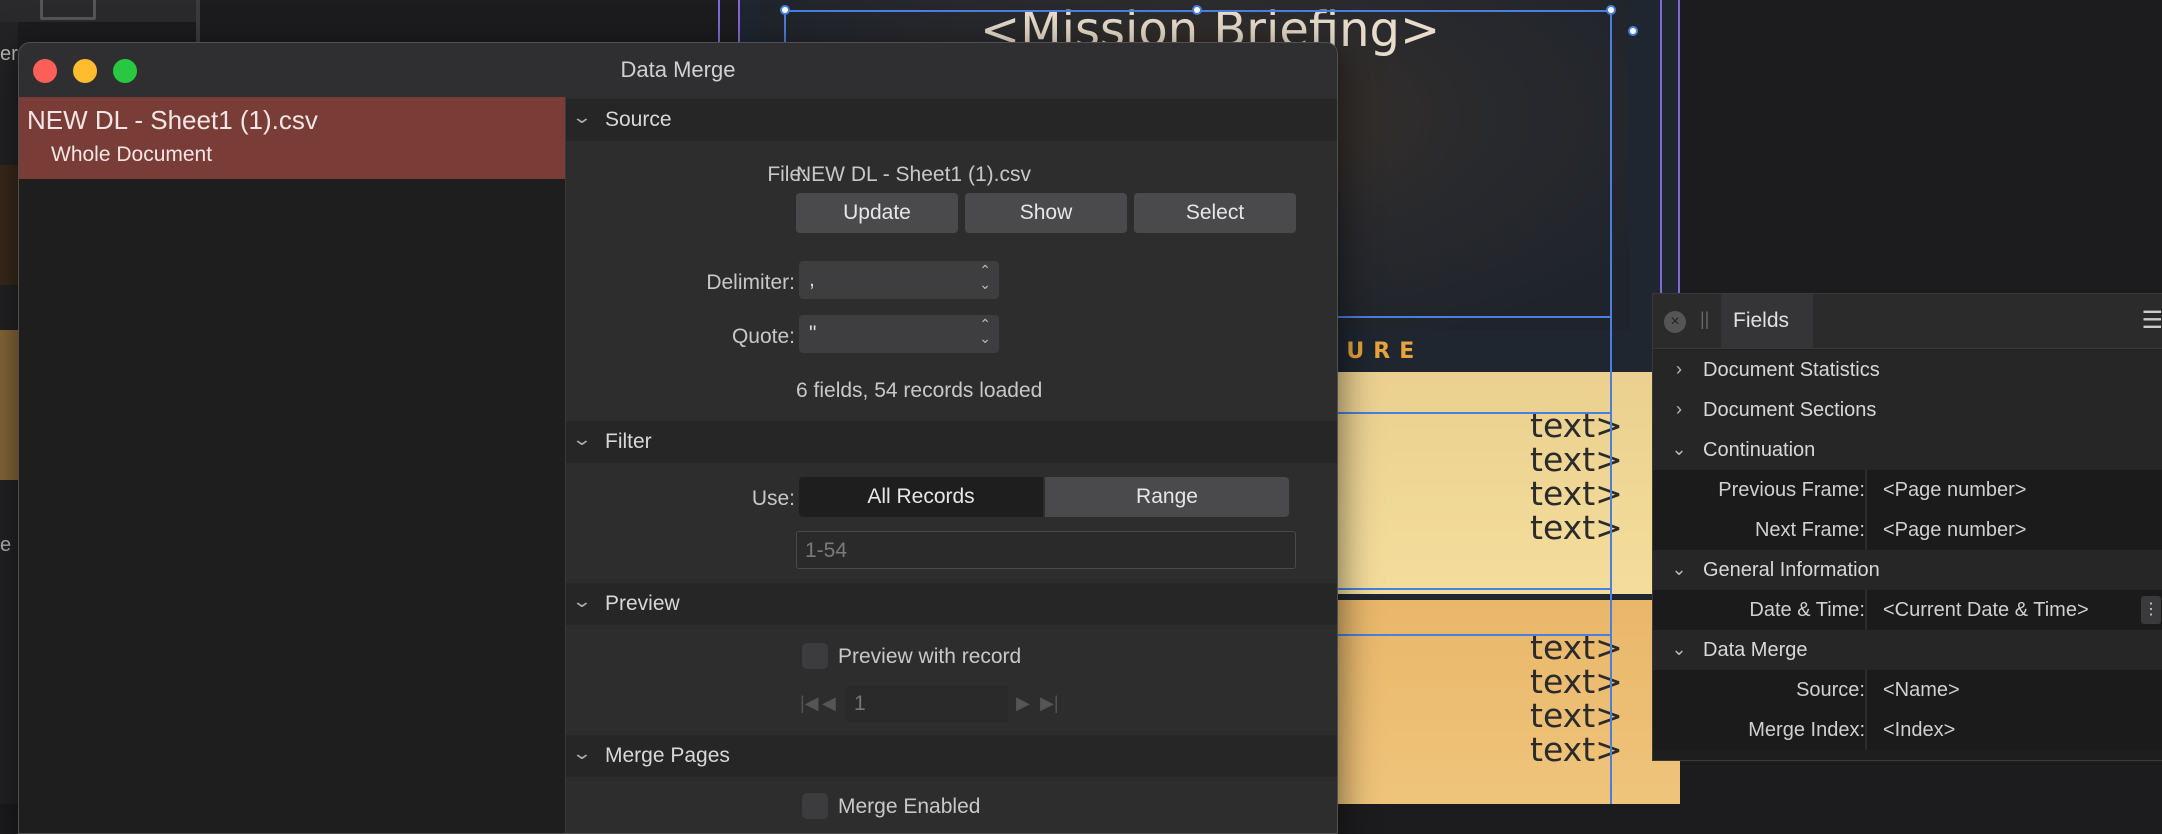 Image resolution: width=2162 pixels, height=834 pixels. What do you see at coordinates (1167, 497) in the screenshot?
I see `range-option: Range` at bounding box center [1167, 497].